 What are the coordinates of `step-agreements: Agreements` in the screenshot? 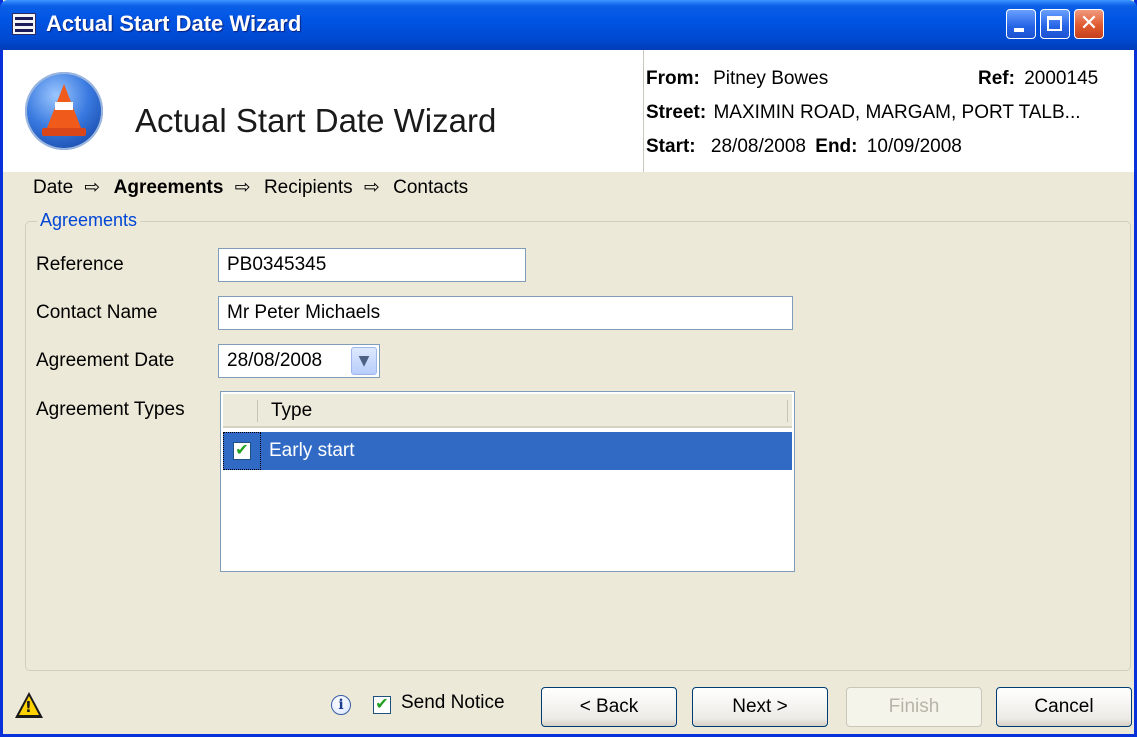 It's located at (168, 187).